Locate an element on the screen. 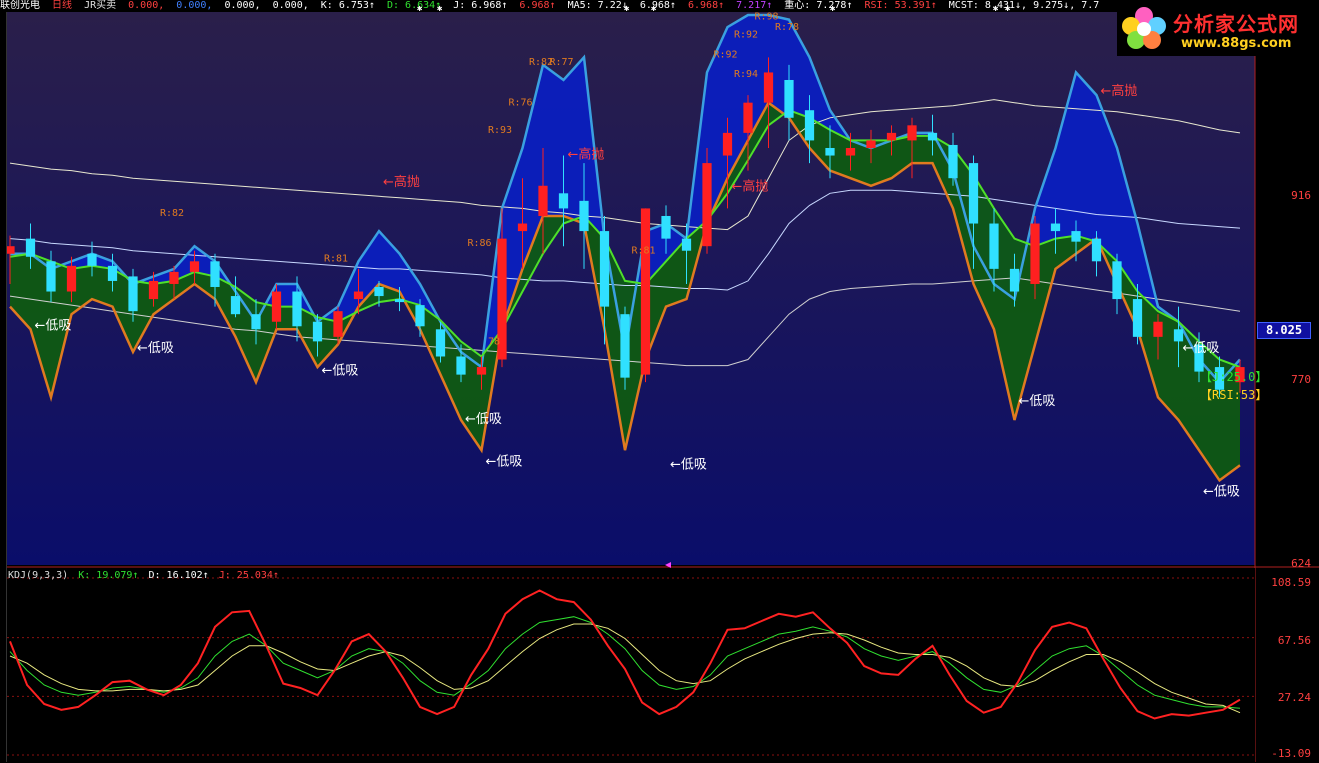  price-label-low: 624 is located at coordinates (1301, 563).